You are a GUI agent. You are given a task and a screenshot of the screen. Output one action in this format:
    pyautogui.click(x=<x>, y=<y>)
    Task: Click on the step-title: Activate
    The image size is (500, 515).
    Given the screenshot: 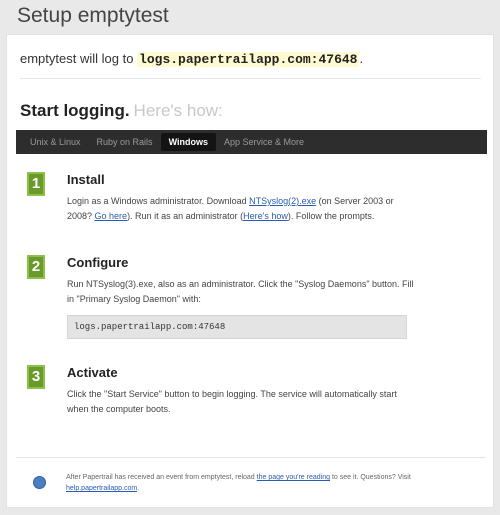 What is the action you would take?
    pyautogui.click(x=92, y=372)
    